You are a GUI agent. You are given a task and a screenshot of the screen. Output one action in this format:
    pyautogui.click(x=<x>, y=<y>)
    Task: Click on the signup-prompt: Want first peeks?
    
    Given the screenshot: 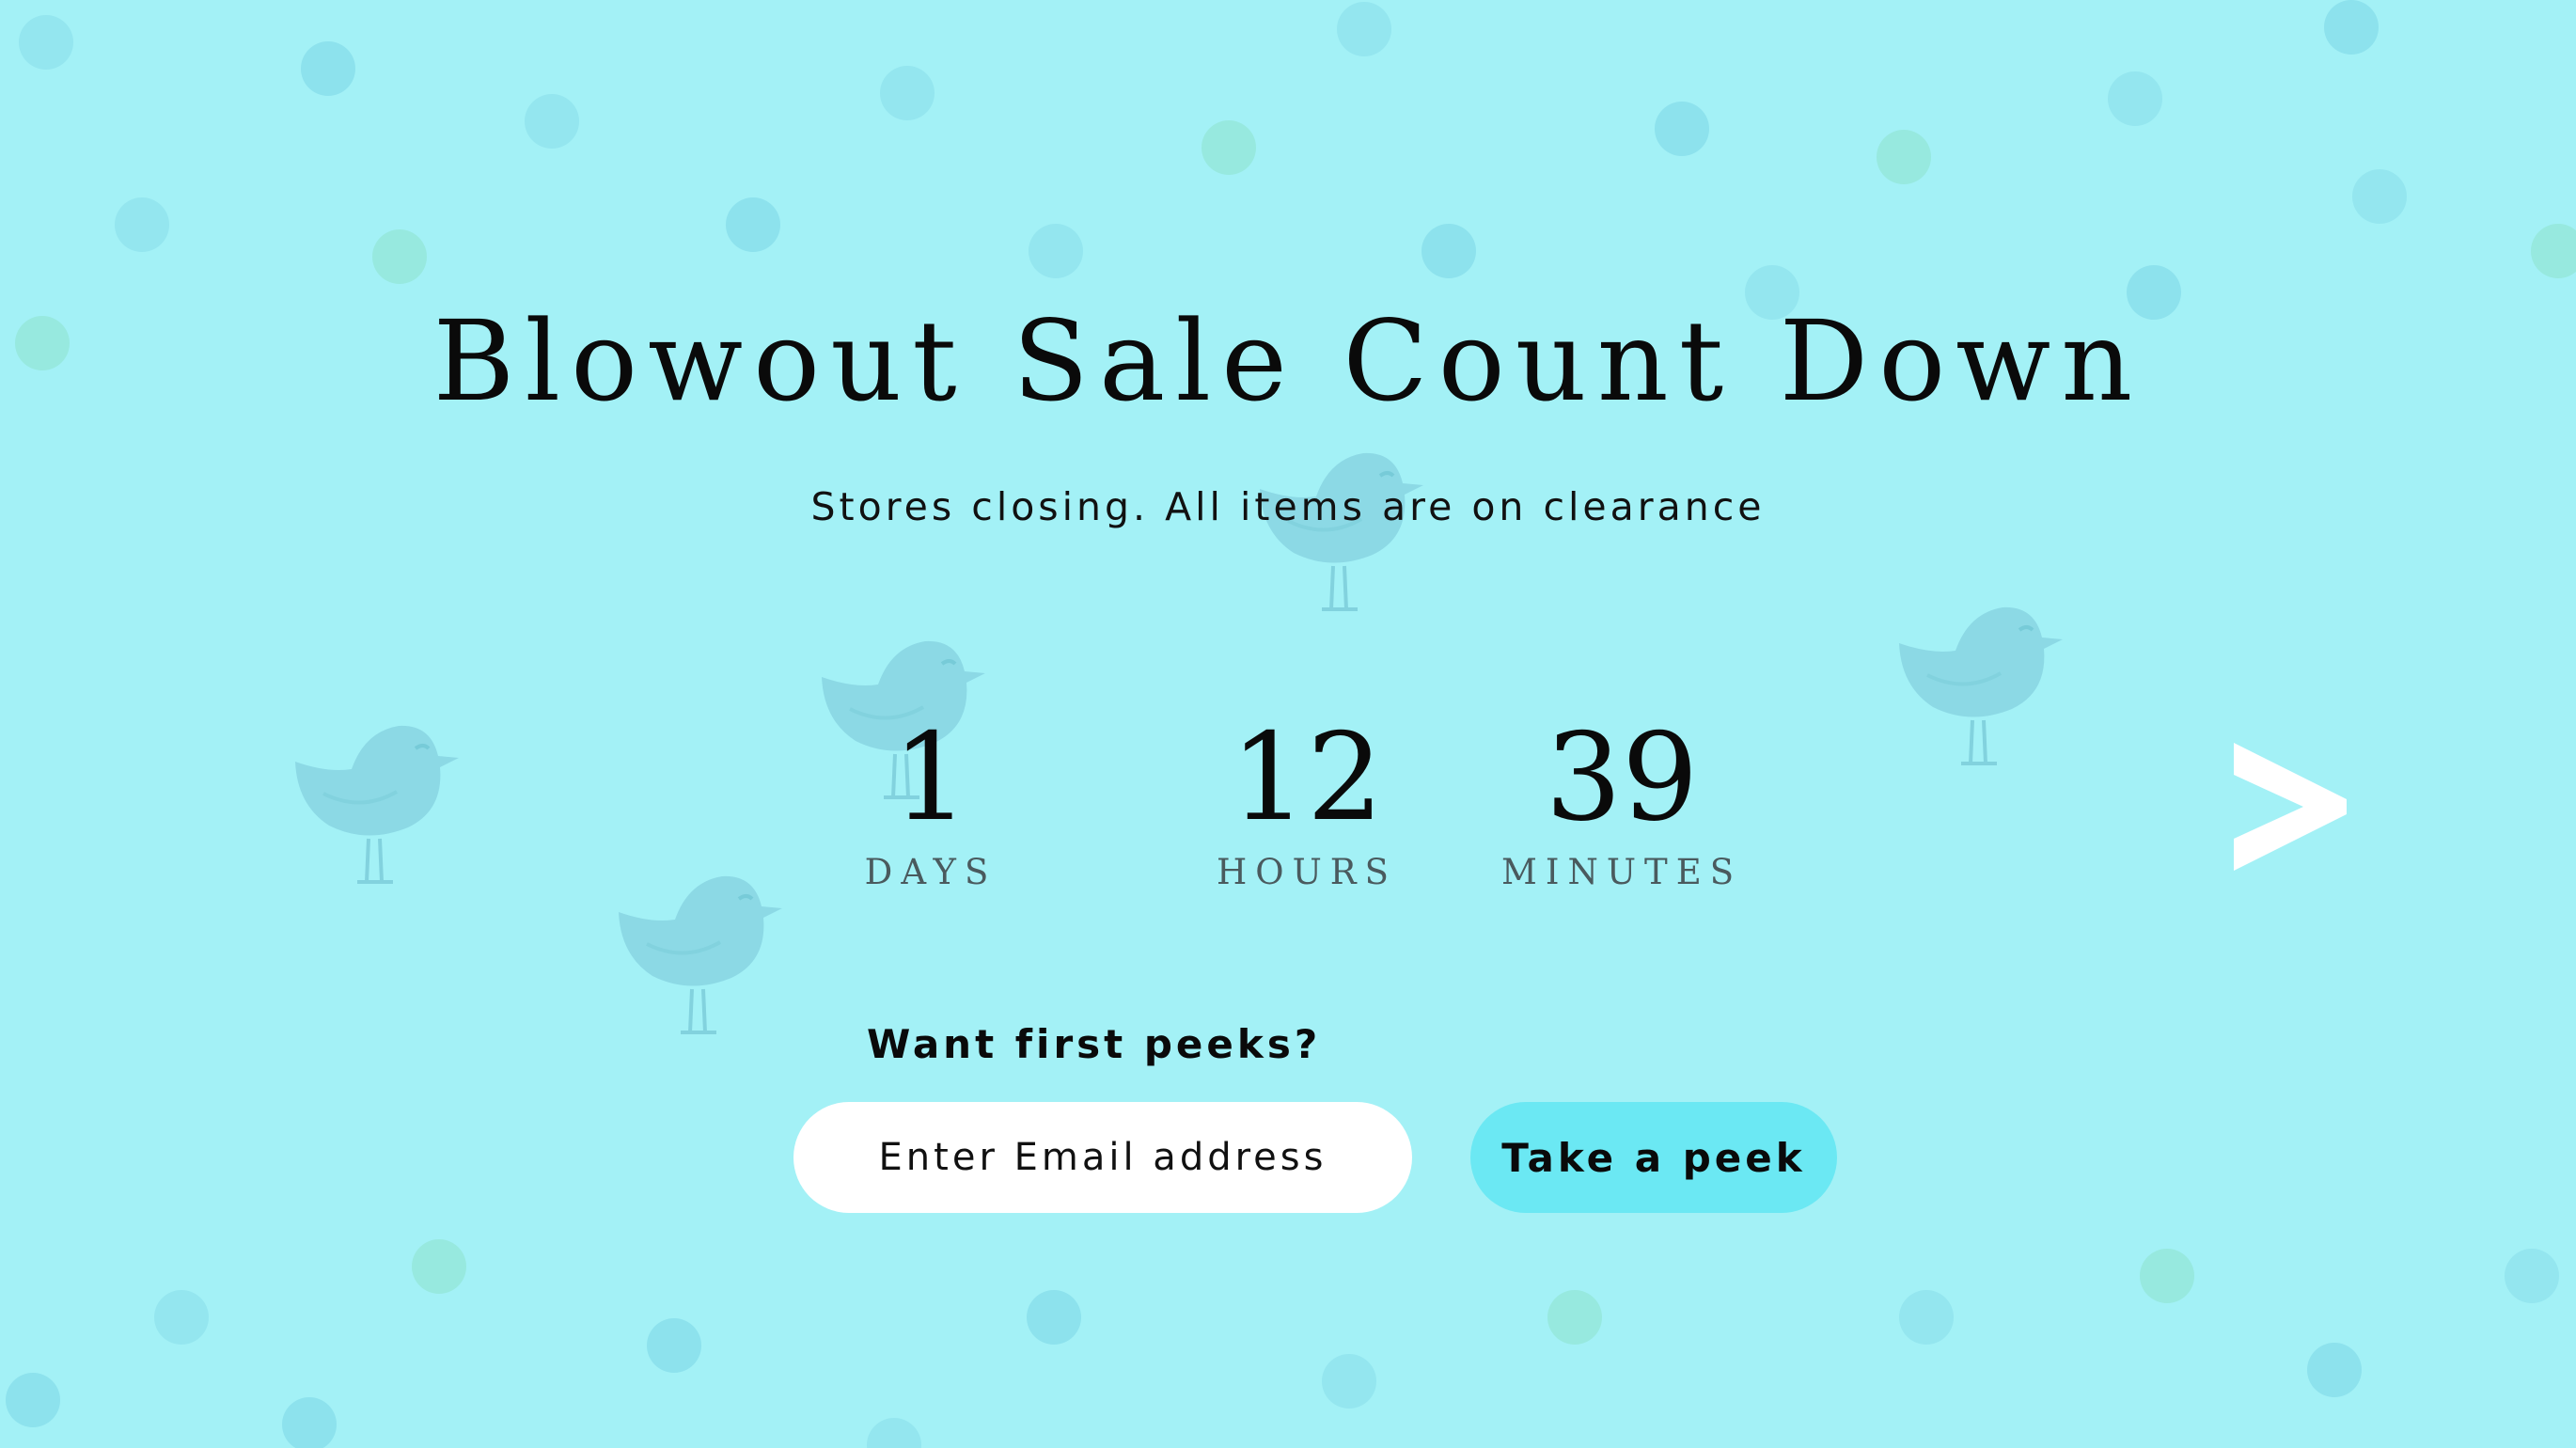 What is the action you would take?
    pyautogui.click(x=1095, y=1044)
    